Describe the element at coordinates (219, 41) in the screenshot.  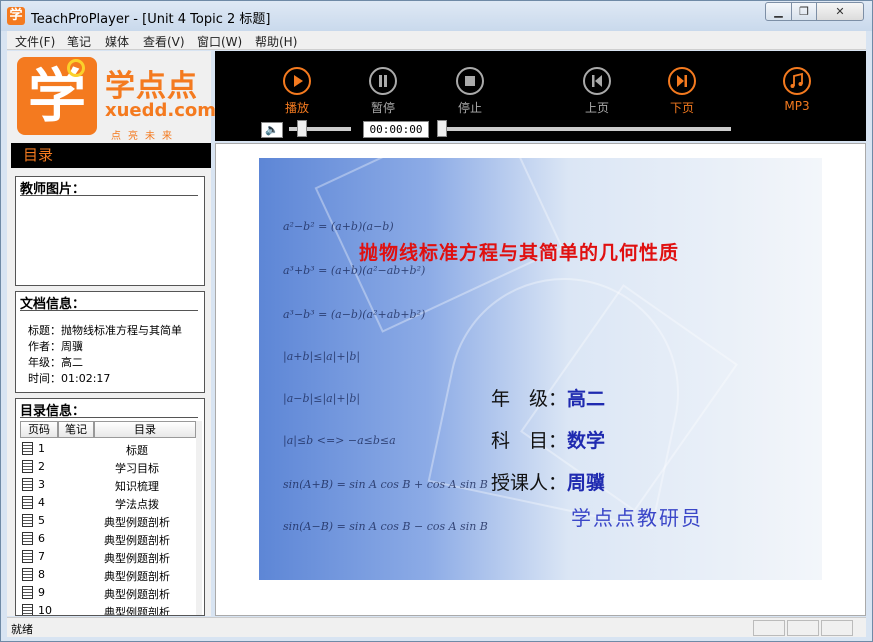
I see `menu-window: 窗口(W)` at that location.